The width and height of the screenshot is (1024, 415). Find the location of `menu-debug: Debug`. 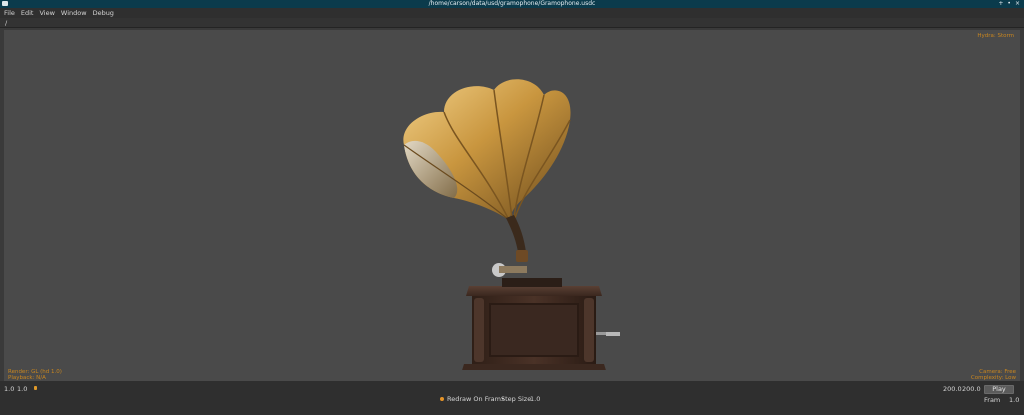

menu-debug: Debug is located at coordinates (103, 13).